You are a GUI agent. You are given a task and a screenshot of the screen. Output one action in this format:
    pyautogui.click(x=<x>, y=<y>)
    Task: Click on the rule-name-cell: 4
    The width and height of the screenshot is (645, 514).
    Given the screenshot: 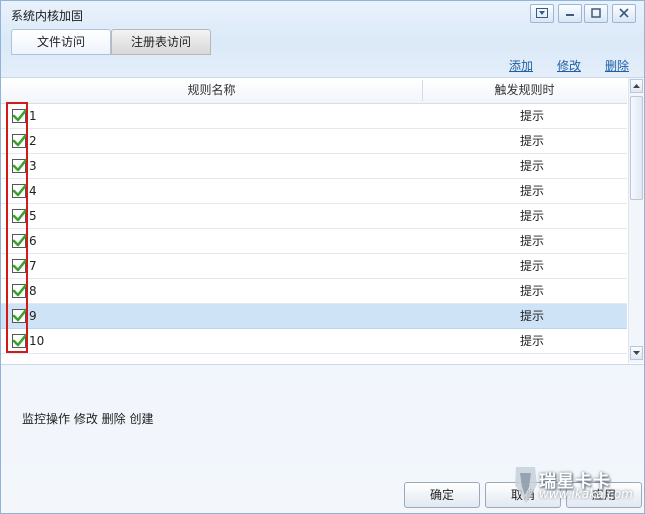 What is the action you would take?
    pyautogui.click(x=33, y=191)
    